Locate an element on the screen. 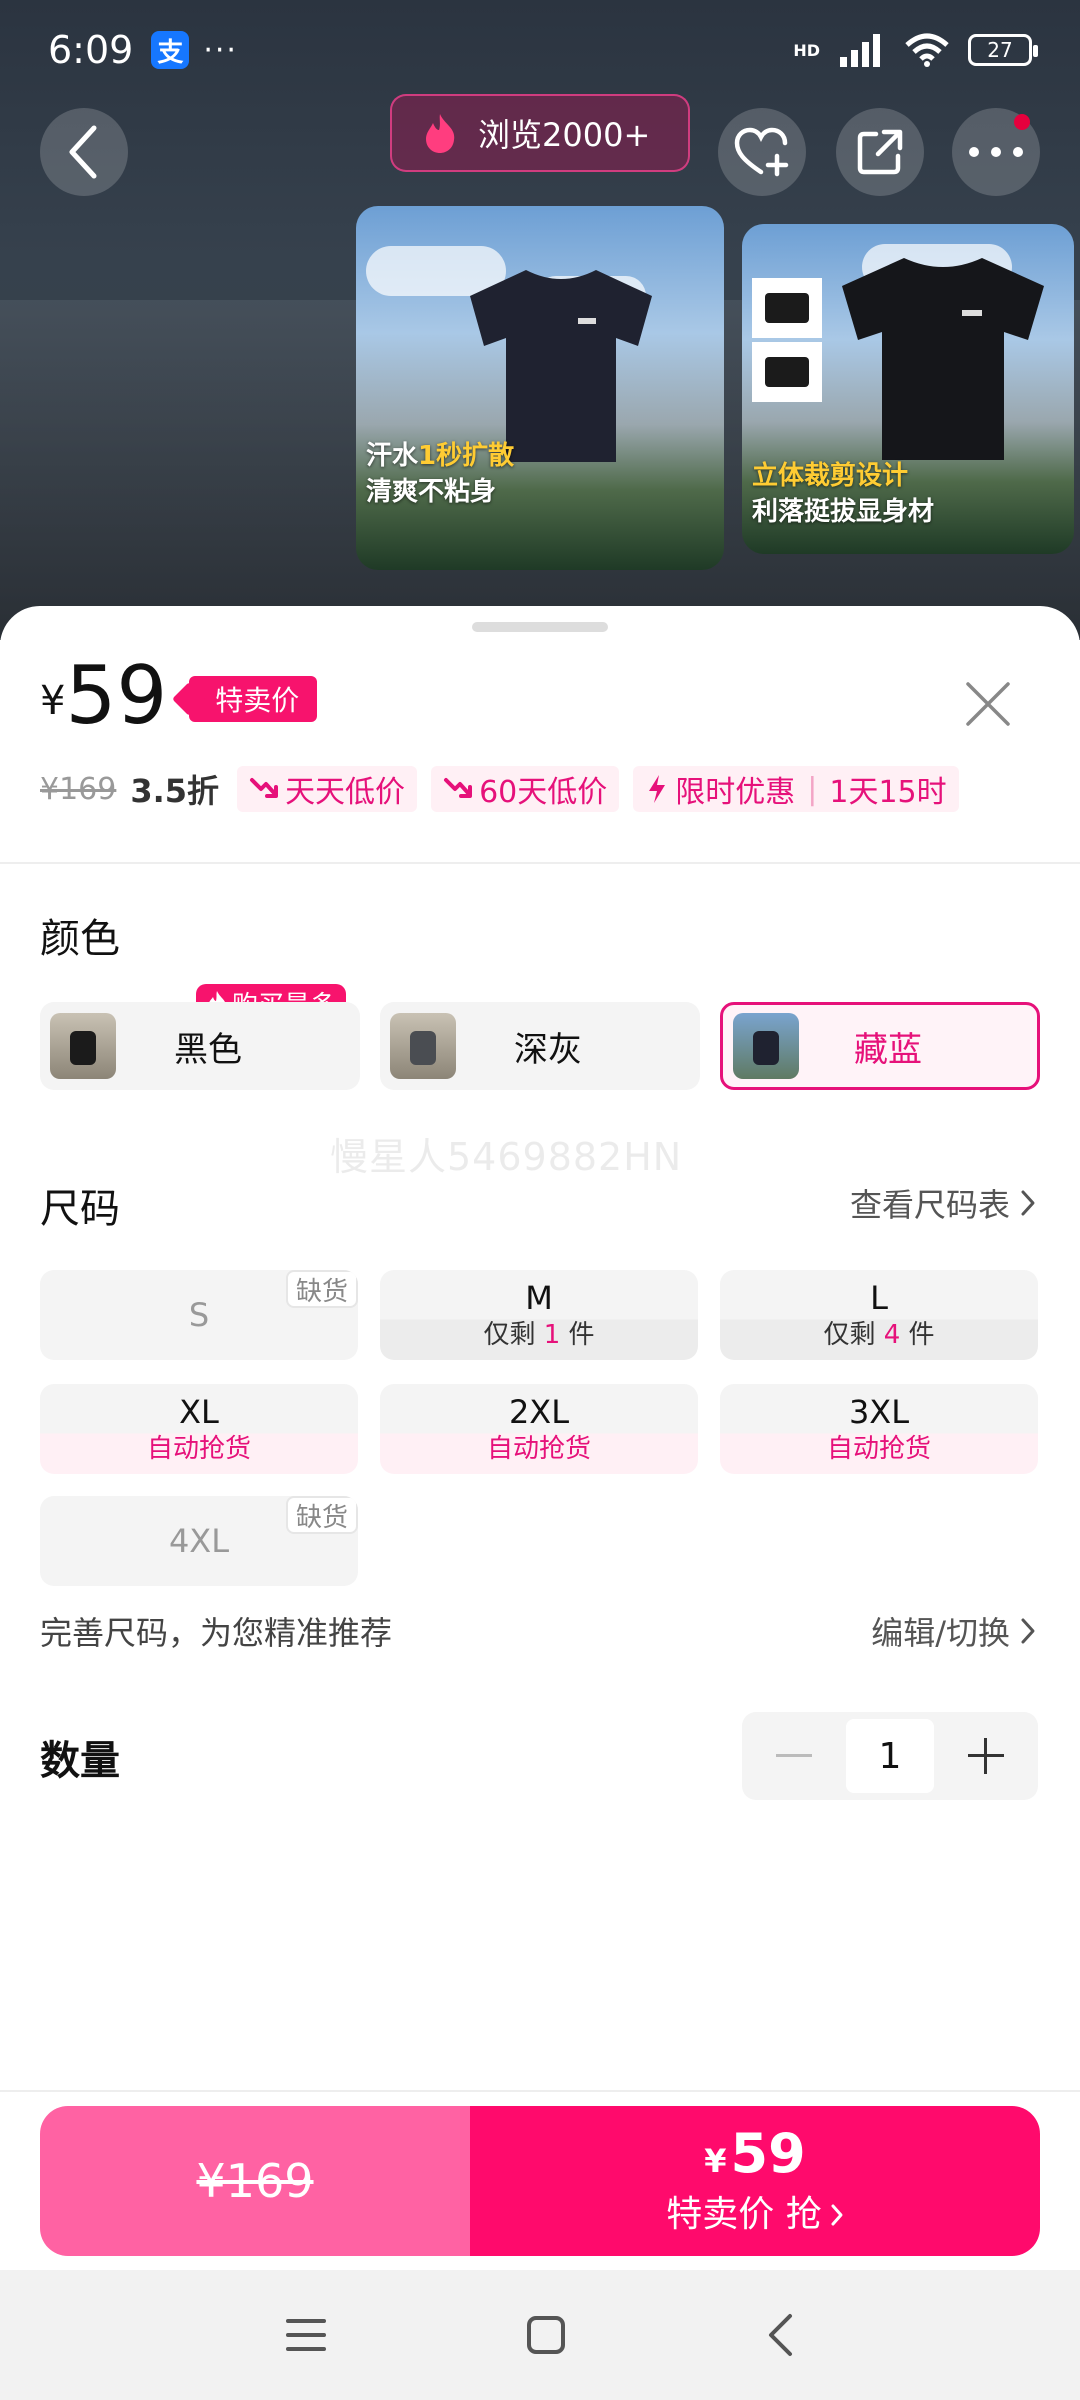 Image resolution: width=1080 pixels, height=2400 pixels. original-price-buy-button: ¥169 is located at coordinates (255, 2181).